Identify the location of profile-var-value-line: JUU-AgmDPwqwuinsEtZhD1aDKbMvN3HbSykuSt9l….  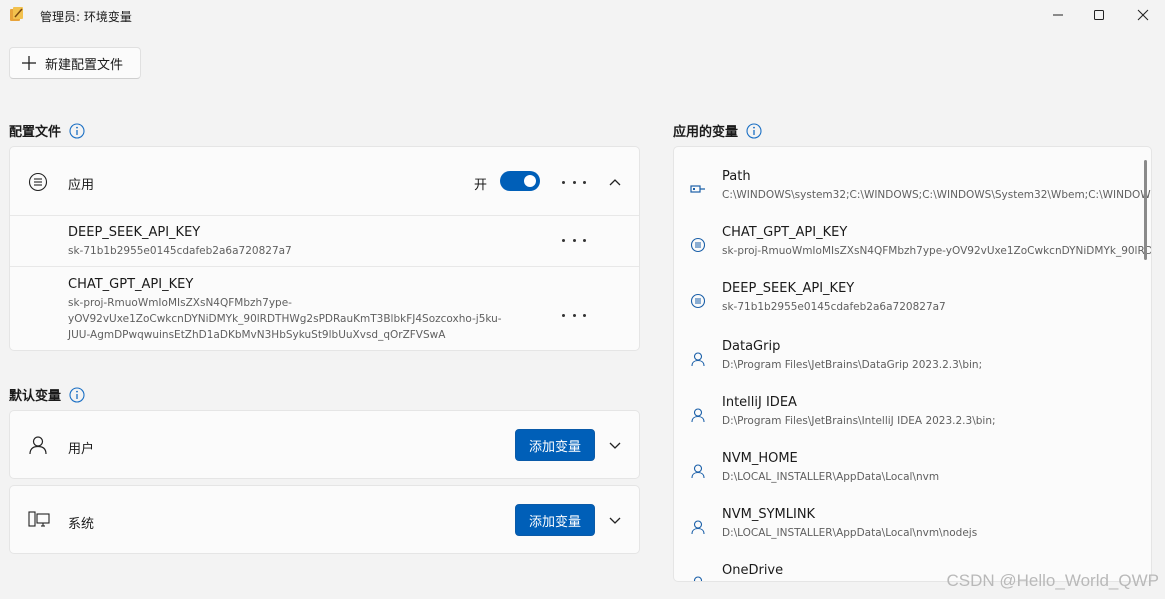
(257, 335).